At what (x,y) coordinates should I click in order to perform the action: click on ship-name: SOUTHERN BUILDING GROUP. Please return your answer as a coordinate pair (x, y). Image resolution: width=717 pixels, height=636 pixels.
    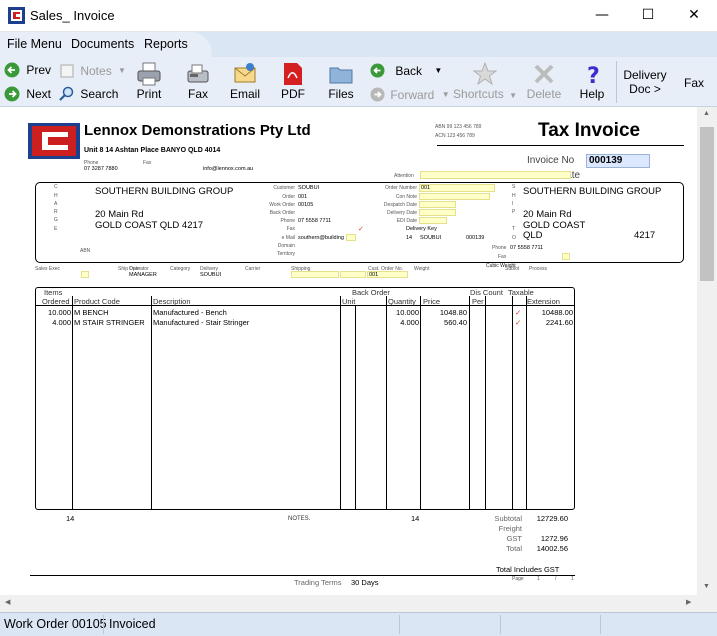
    Looking at the image, I should click on (592, 191).